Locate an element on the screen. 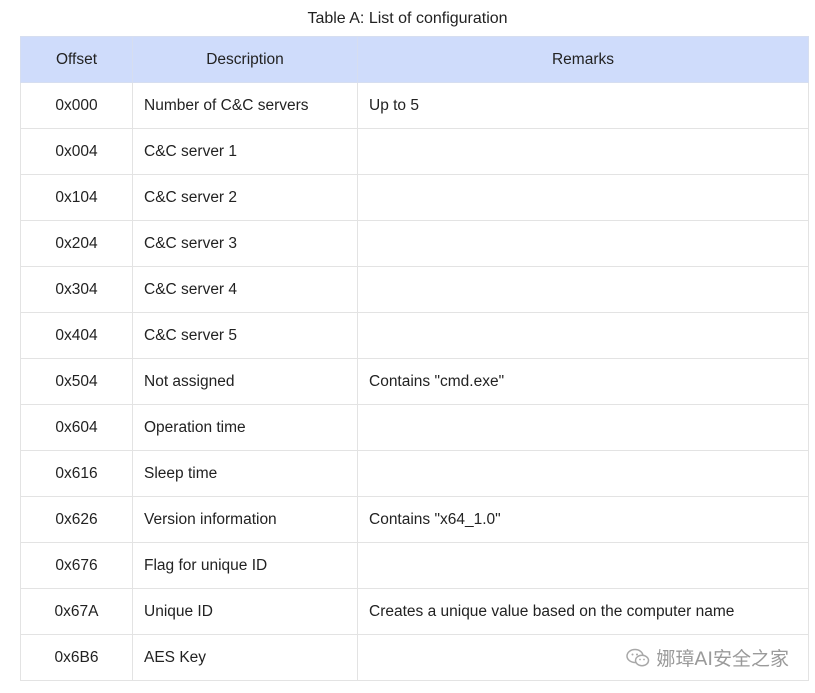  description-cell: Unique ID is located at coordinates (245, 611).